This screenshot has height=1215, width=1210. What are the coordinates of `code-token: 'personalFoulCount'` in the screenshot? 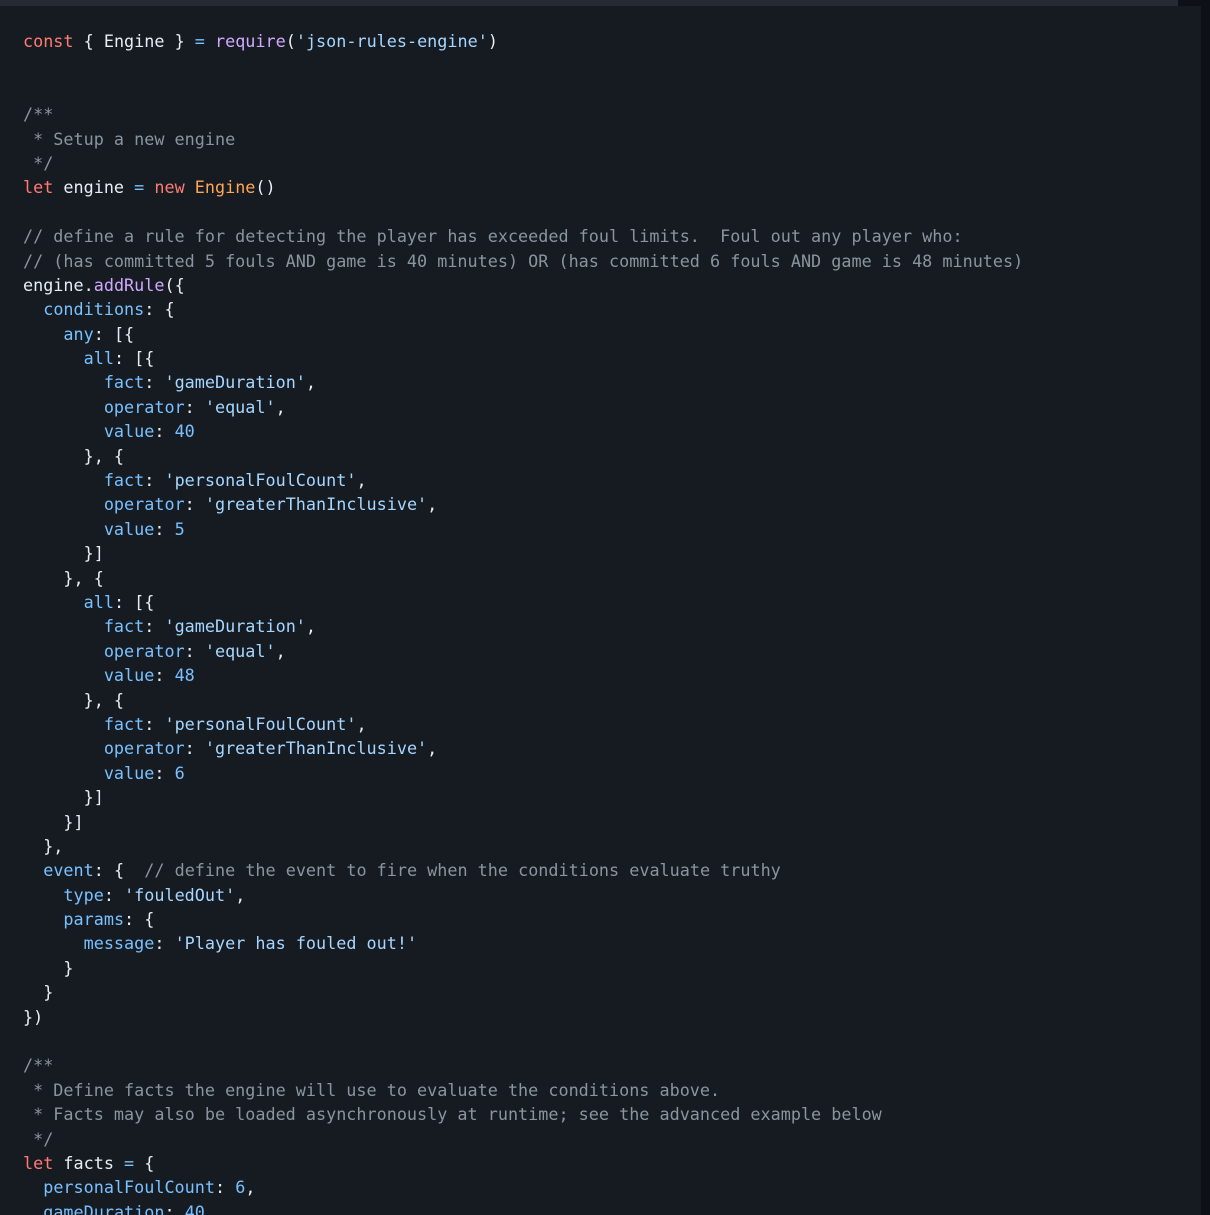 It's located at (260, 723).